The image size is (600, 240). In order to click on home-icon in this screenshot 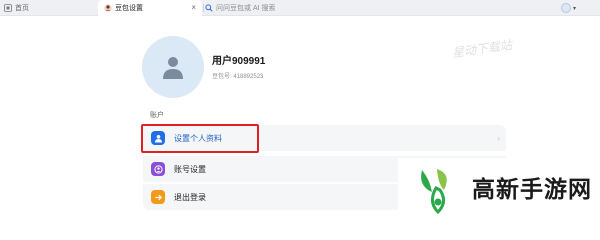, I will do `click(8, 8)`.